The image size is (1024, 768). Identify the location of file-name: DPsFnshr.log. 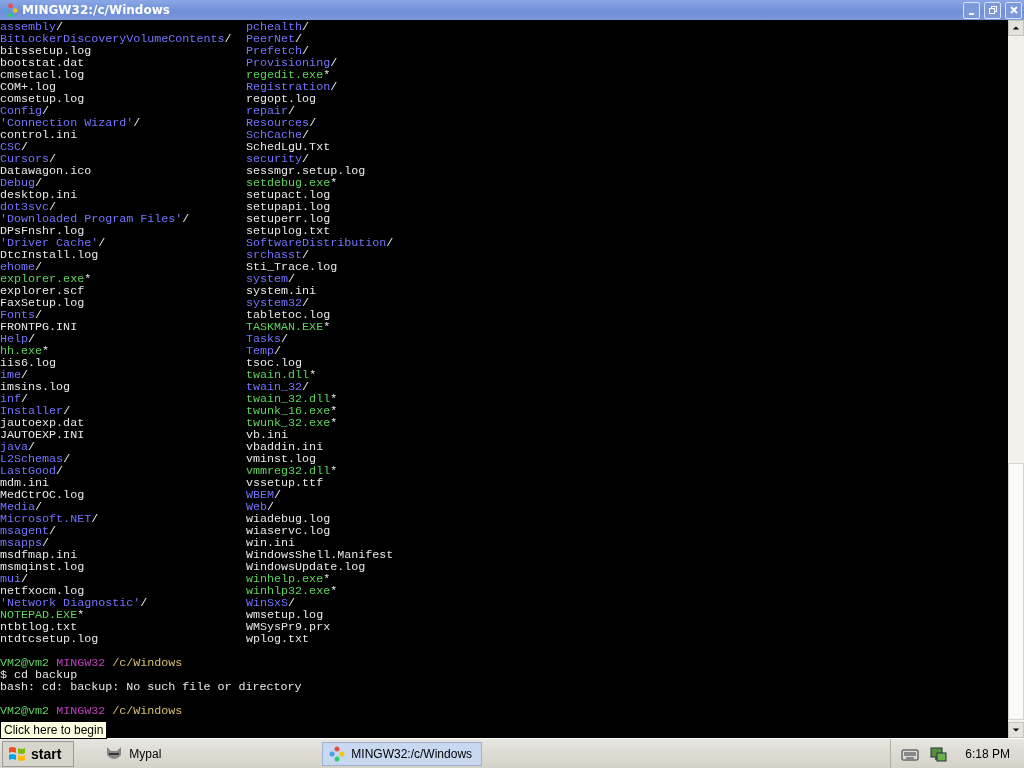
(43, 231).